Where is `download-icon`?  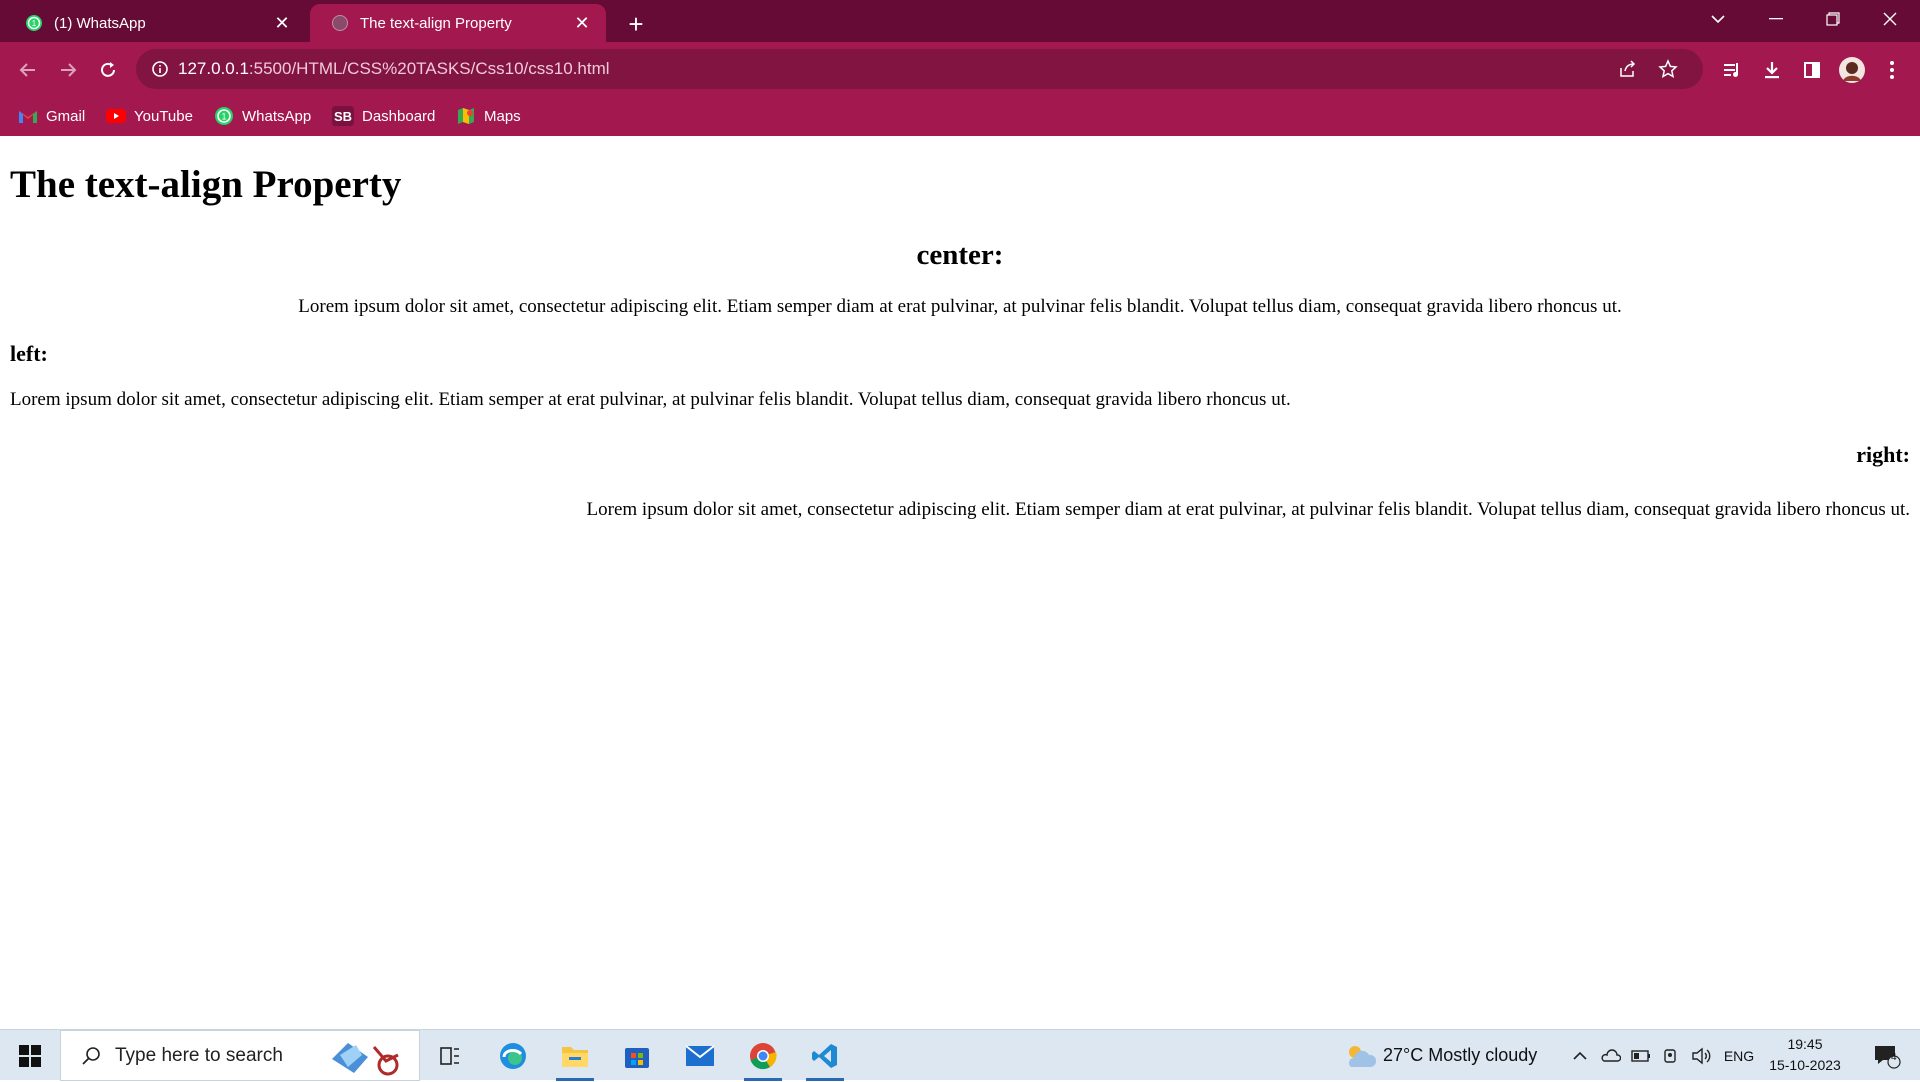
download-icon is located at coordinates (1772, 70).